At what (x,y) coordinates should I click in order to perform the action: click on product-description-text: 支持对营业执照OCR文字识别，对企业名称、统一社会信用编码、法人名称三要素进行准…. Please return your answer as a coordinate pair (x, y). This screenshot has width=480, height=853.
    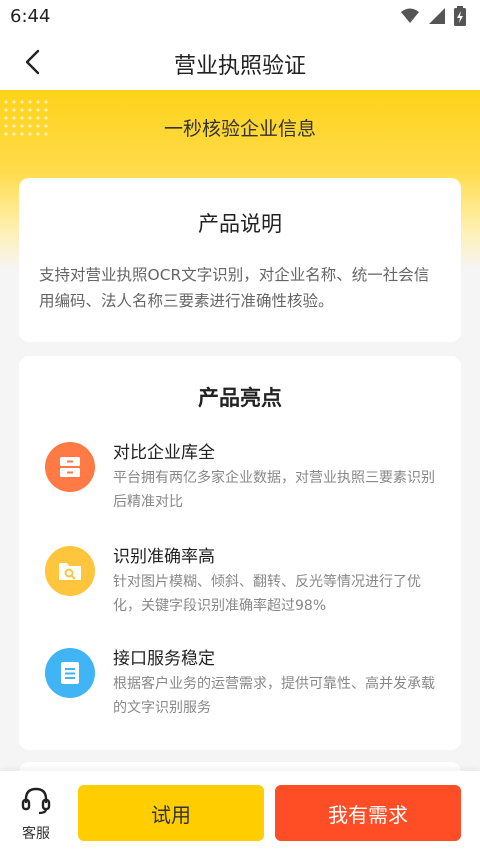
    Looking at the image, I should click on (234, 288).